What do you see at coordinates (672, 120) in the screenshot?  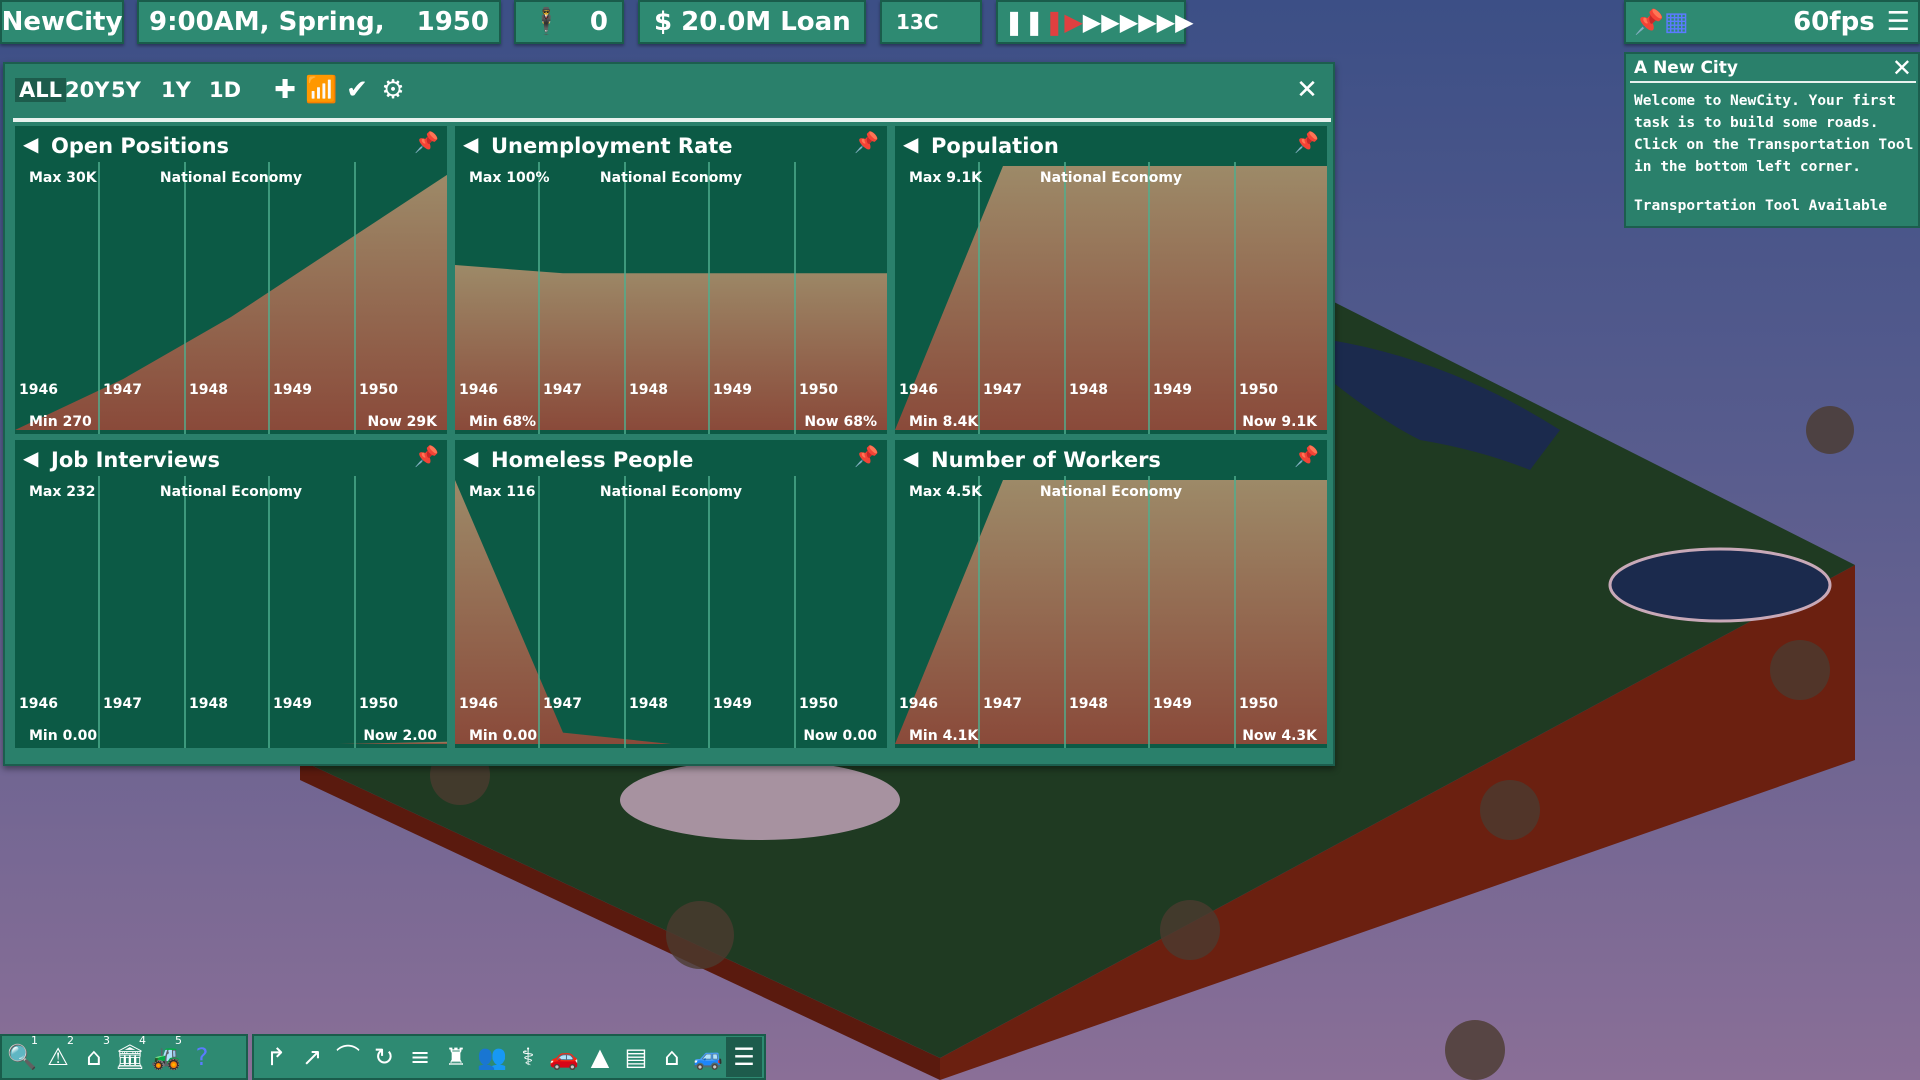 I see `header-separator` at bounding box center [672, 120].